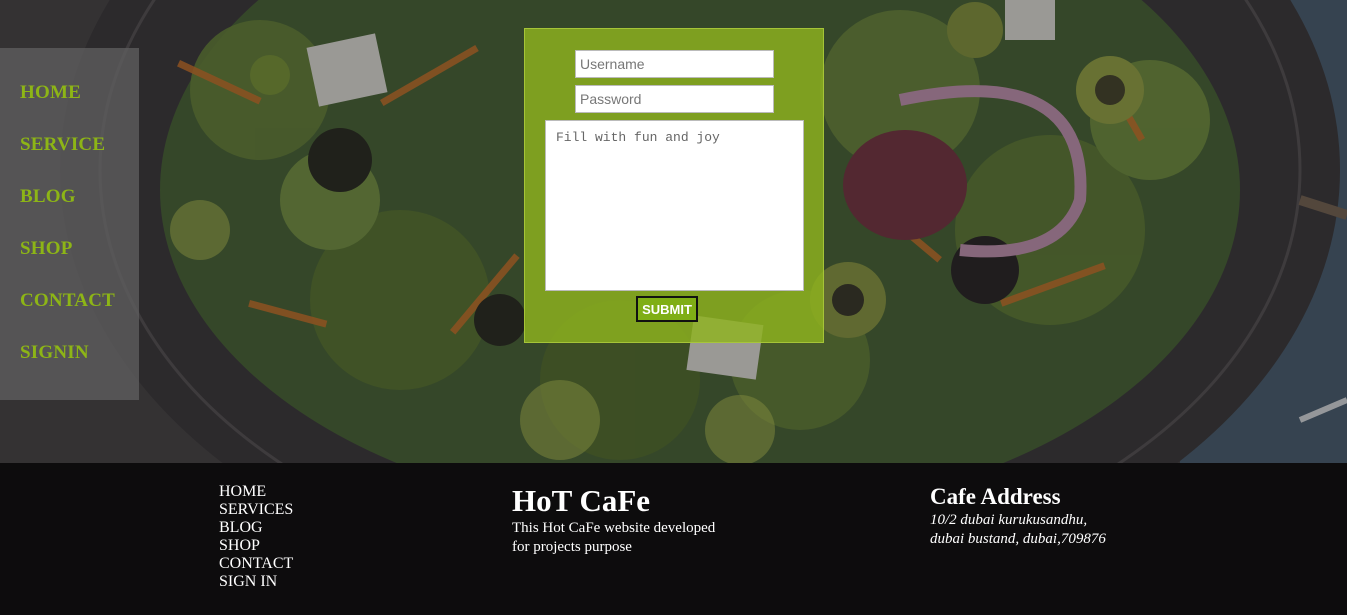  Describe the element at coordinates (69, 224) in the screenshot. I see `side-navigation: HOME SERVICE BLOG SHOP CONTACT SIGNIN` at that location.